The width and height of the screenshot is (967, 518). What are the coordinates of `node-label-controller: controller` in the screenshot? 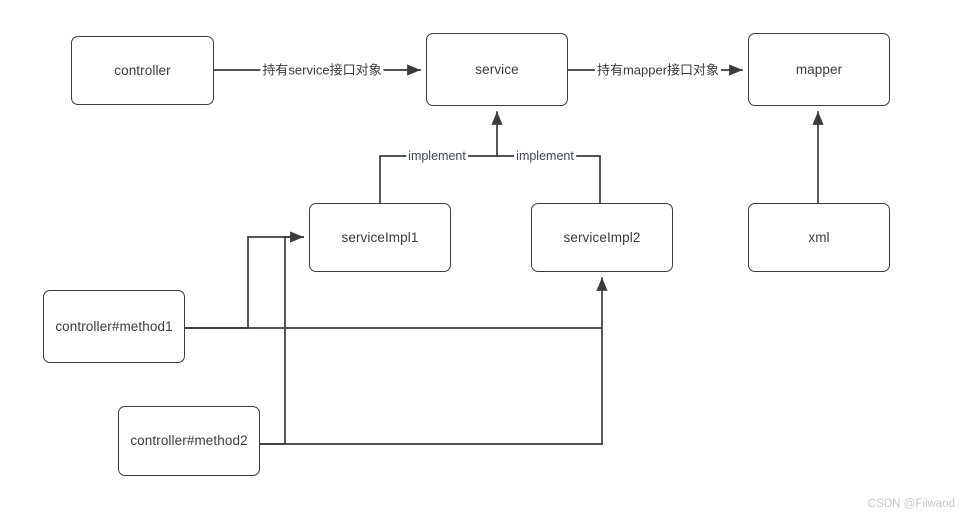 It's located at (142, 70).